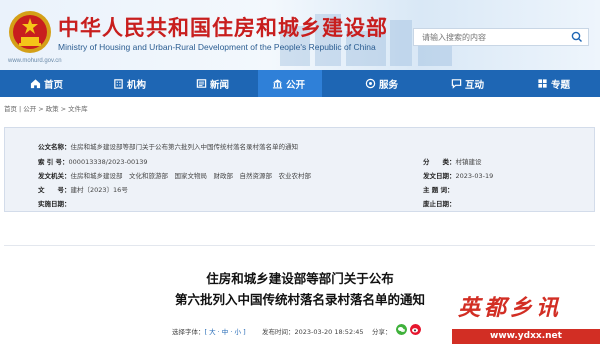 The image size is (600, 344). What do you see at coordinates (456, 84) in the screenshot?
I see `chat-icon` at bounding box center [456, 84].